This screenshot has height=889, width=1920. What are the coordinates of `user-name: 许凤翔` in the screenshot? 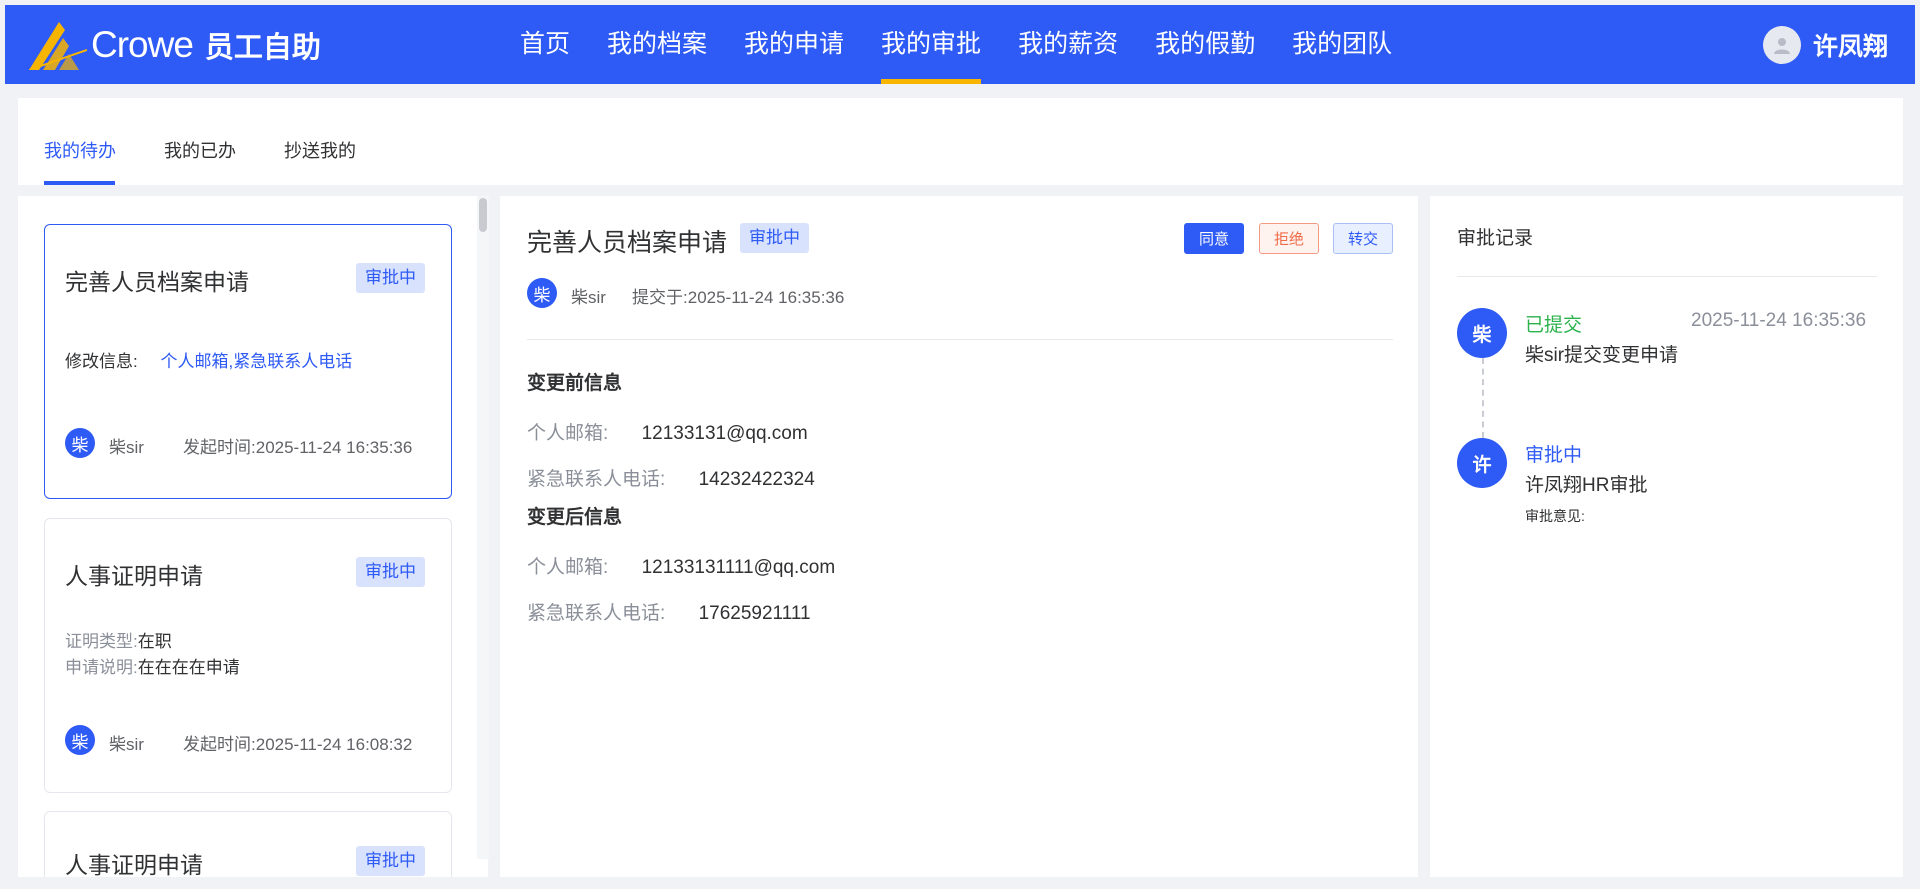 It's located at (1850, 47).